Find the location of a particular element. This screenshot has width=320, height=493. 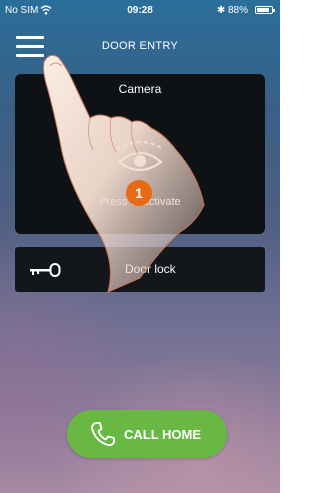

status-bar: No SIM 09:28 ✱ 88% is located at coordinates (140, 10).